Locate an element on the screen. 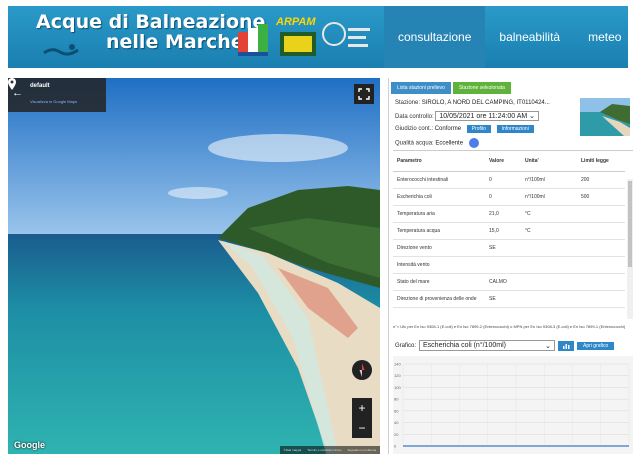 The width and height of the screenshot is (636, 457). table-row: Temperatura aria 21,0 °C is located at coordinates (509, 214).